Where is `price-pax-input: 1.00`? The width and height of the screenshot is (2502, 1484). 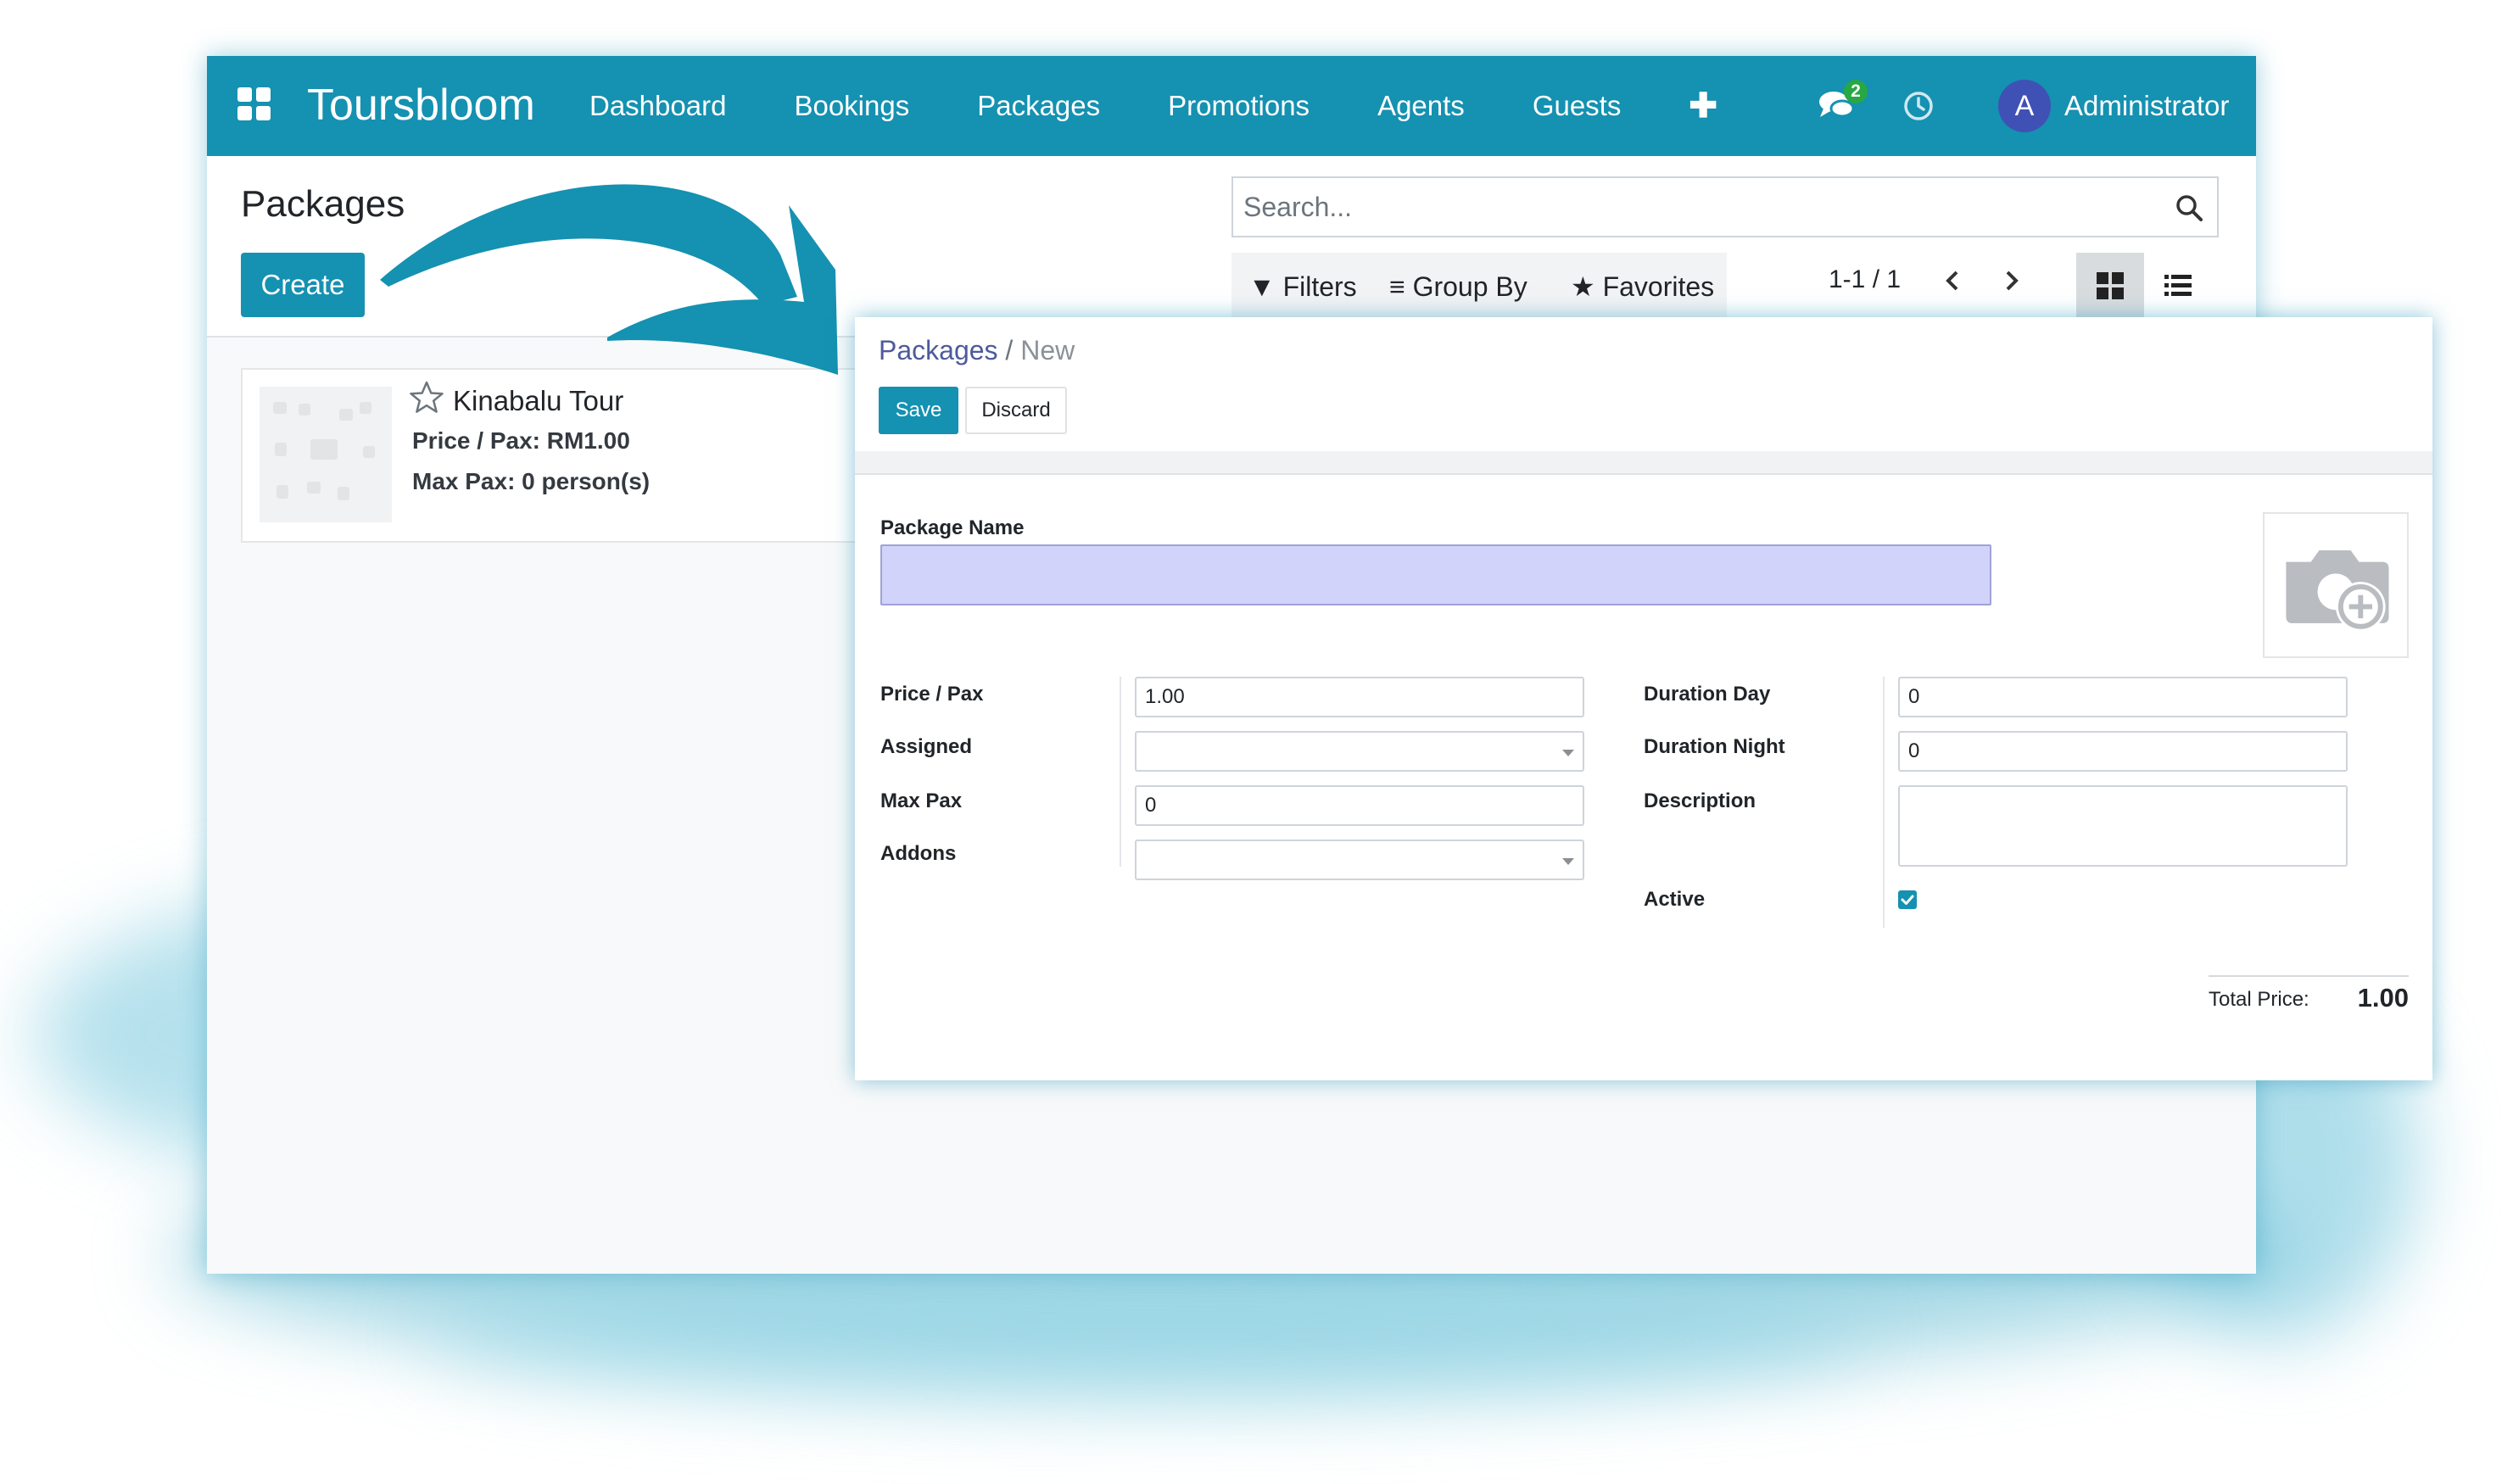 price-pax-input: 1.00 is located at coordinates (1359, 697).